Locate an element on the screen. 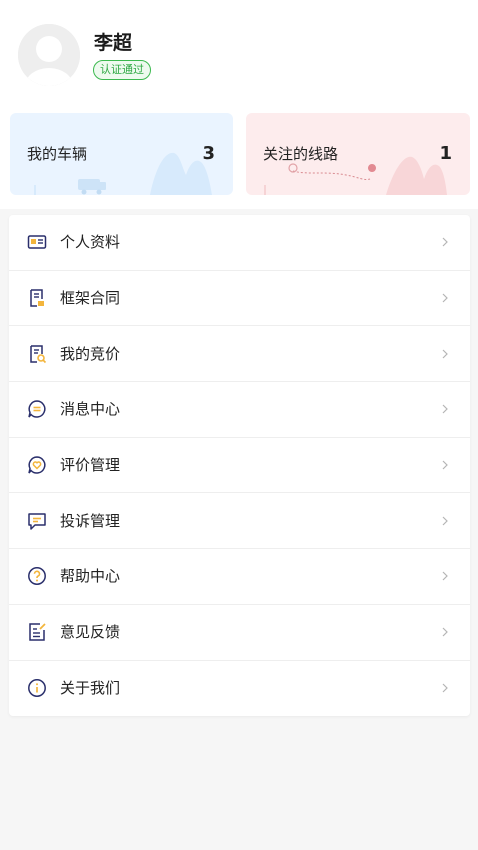 The height and width of the screenshot is (850, 478). menu-item-framework-contract: 框架合同 is located at coordinates (239, 299).